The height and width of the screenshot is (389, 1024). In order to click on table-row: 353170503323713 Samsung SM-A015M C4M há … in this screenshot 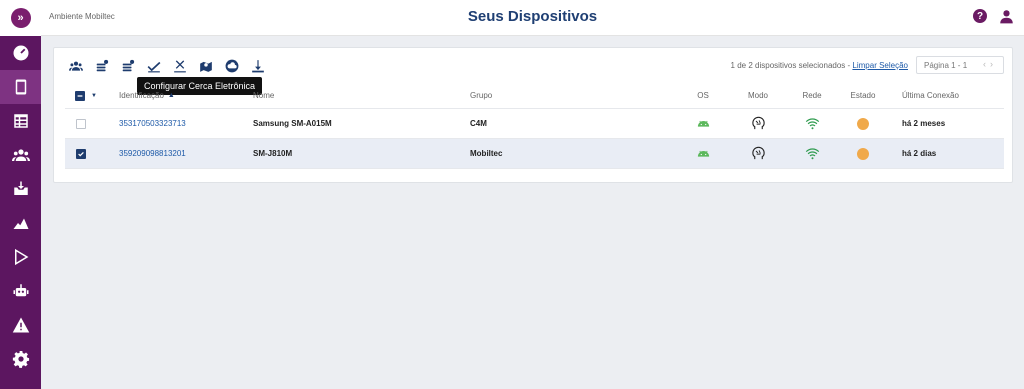, I will do `click(534, 124)`.